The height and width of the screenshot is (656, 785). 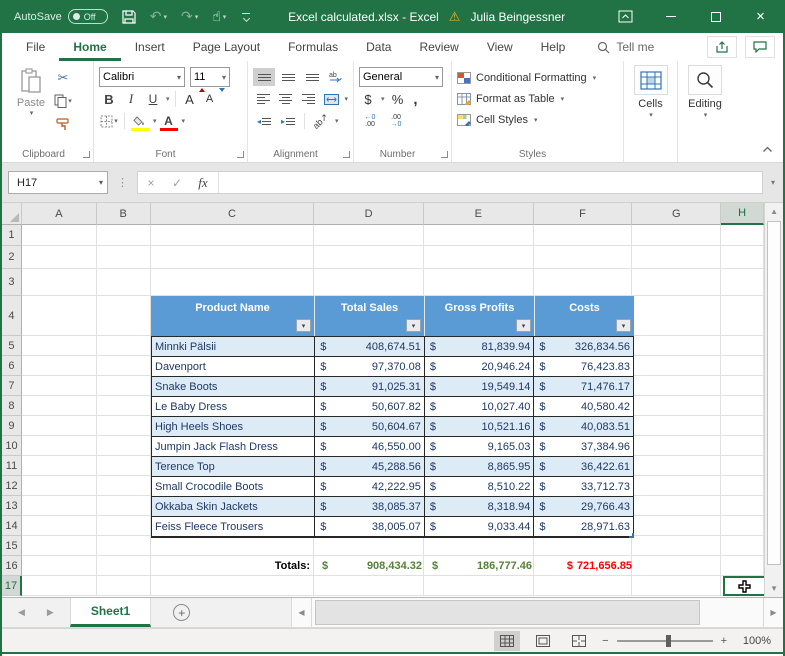 I want to click on cell-D1, so click(x=369, y=235).